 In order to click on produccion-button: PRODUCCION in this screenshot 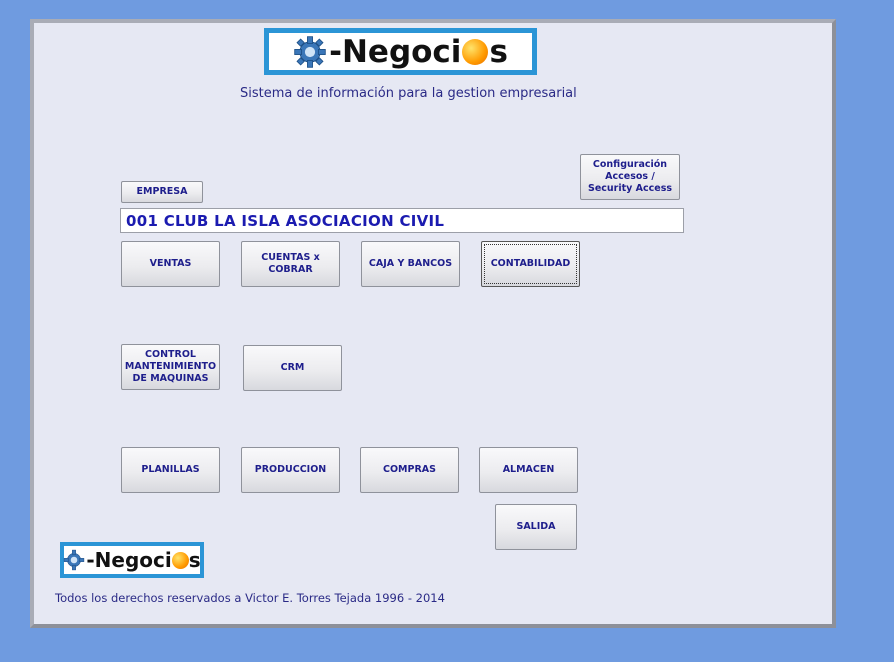, I will do `click(290, 470)`.